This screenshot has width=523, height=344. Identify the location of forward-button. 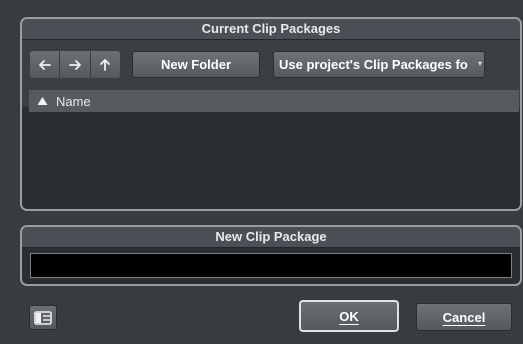
(75, 64).